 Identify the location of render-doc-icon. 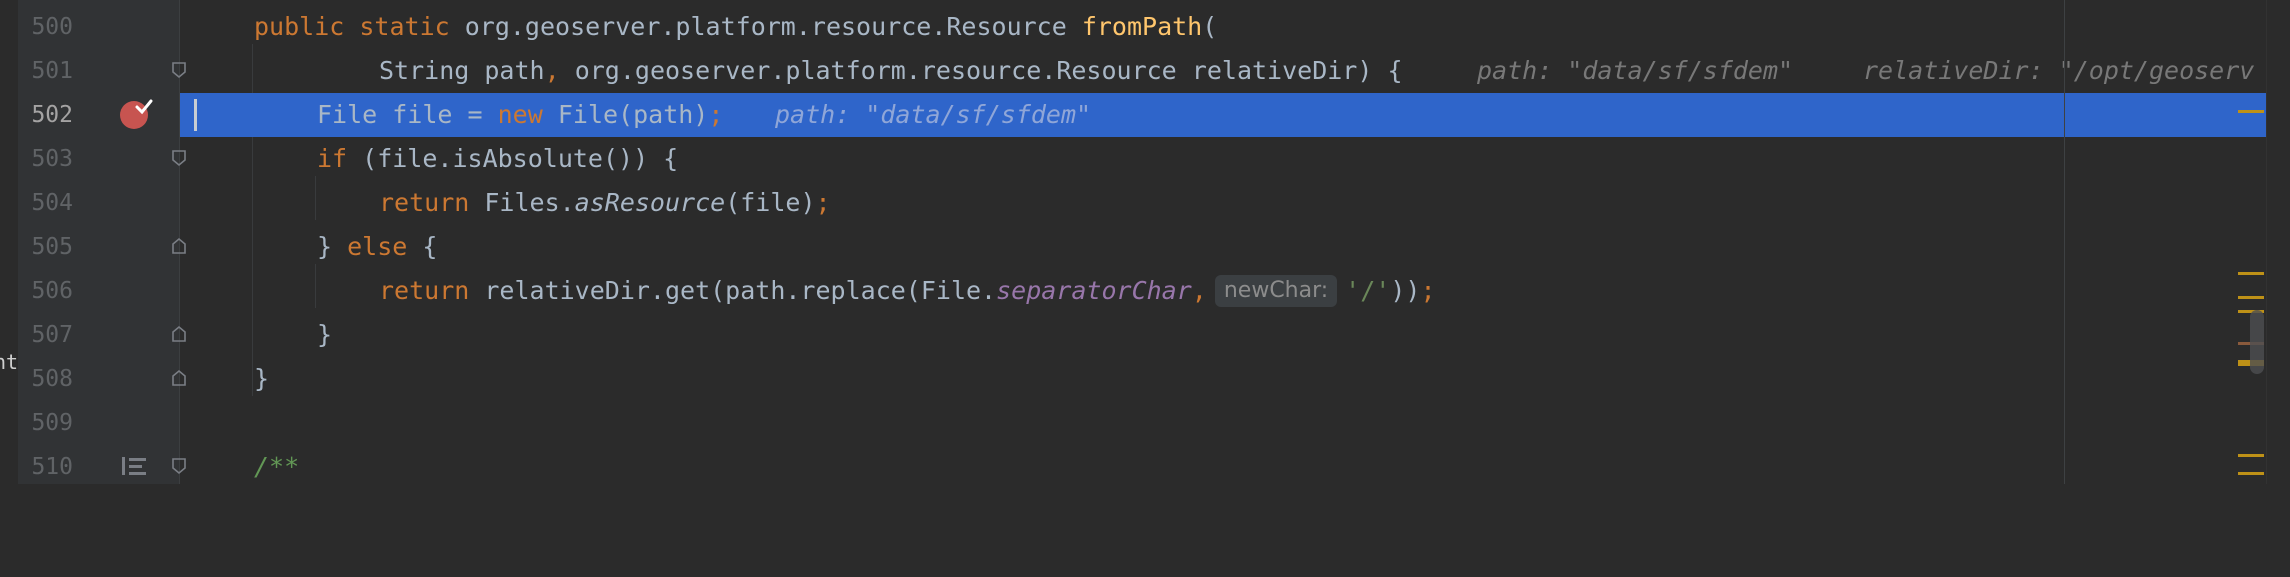
(134, 466).